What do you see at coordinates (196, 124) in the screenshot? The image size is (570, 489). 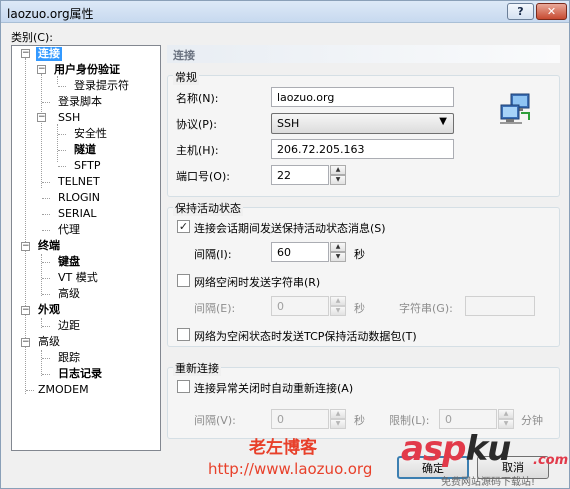 I see `protocol-label: 协议(P):` at bounding box center [196, 124].